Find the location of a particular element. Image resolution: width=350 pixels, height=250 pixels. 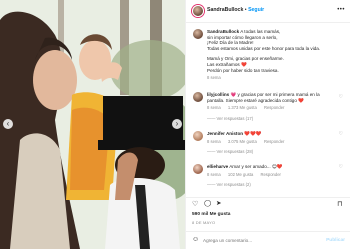

add-comment-bar: ☺ Publicar is located at coordinates (268, 240).